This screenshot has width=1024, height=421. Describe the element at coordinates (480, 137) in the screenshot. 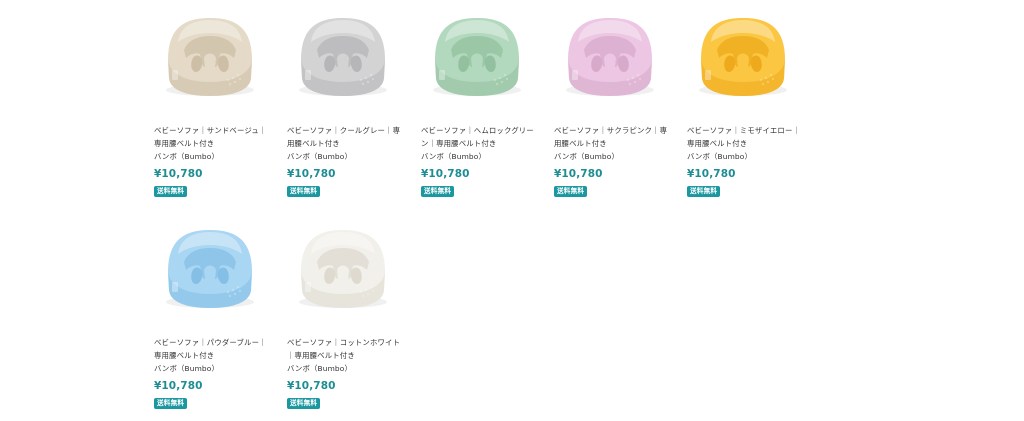

I see `product-title: ベビーソファ｜ヘムロックグリーン｜専用腰ベルト付き` at that location.